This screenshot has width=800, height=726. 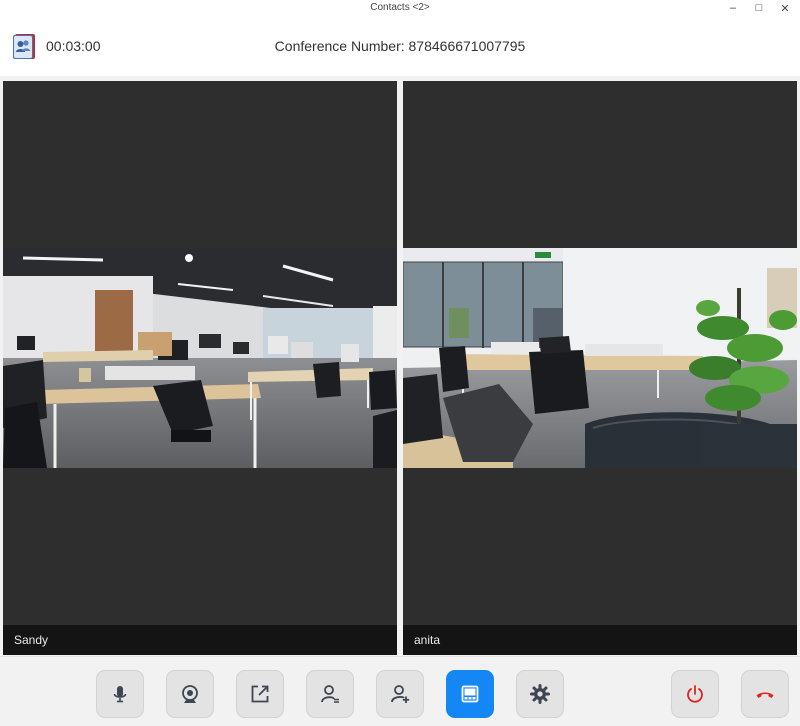 I want to click on settings-icon, so click(x=540, y=694).